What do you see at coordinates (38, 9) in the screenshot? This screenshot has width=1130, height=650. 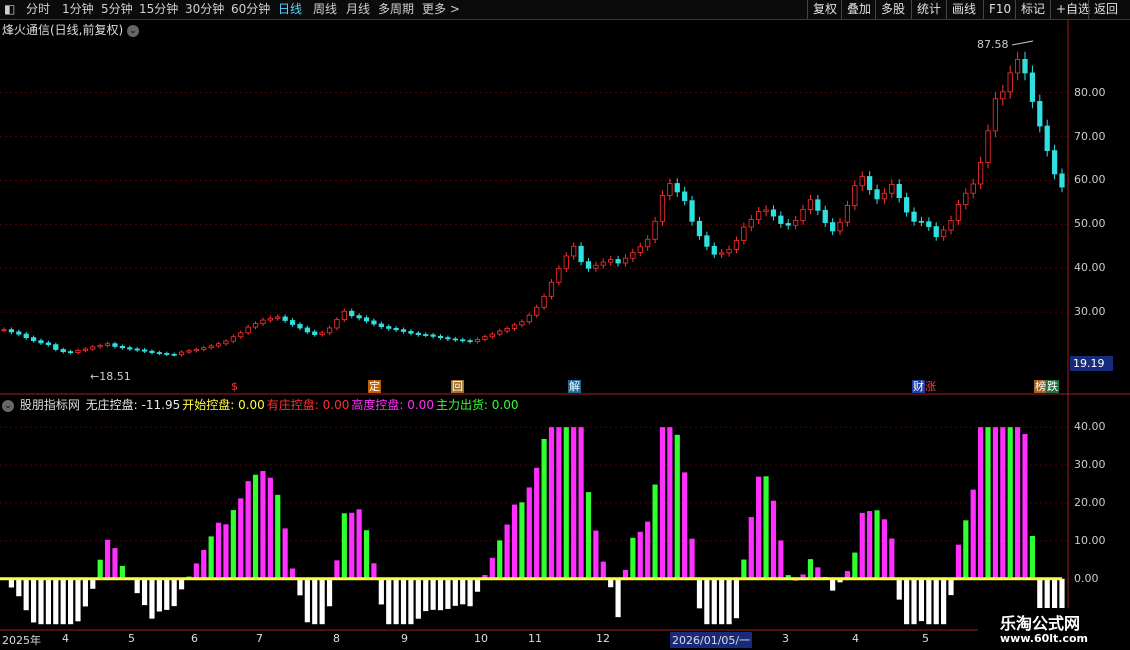 I see `period-tab-0: 分时` at bounding box center [38, 9].